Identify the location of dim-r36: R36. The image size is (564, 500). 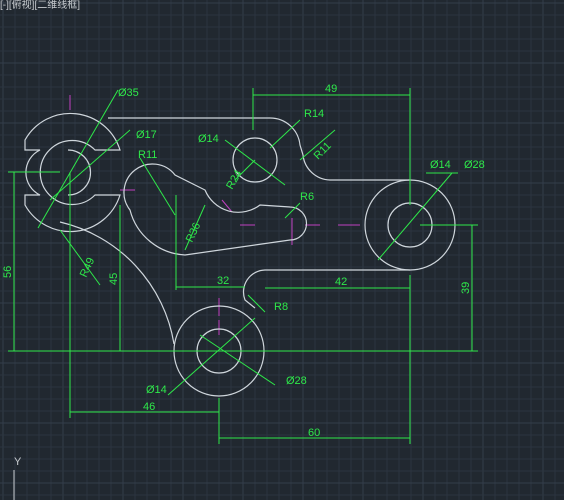
(193, 232).